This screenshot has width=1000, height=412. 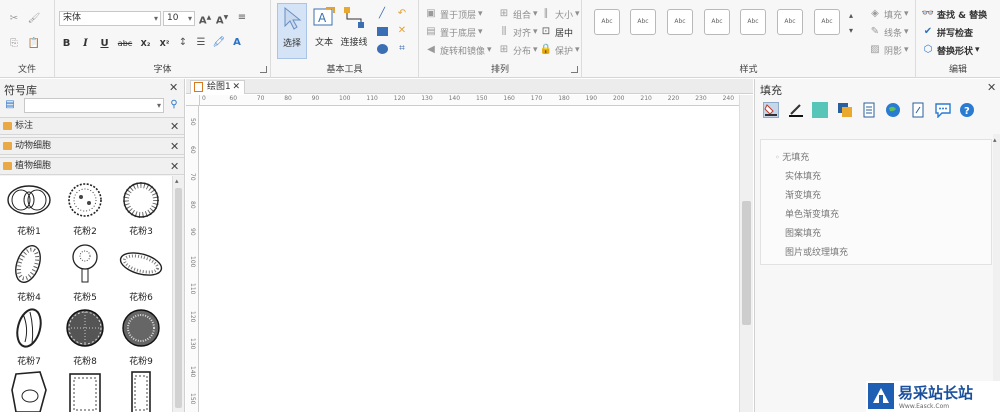 I want to click on bold-button: B, so click(x=66, y=43).